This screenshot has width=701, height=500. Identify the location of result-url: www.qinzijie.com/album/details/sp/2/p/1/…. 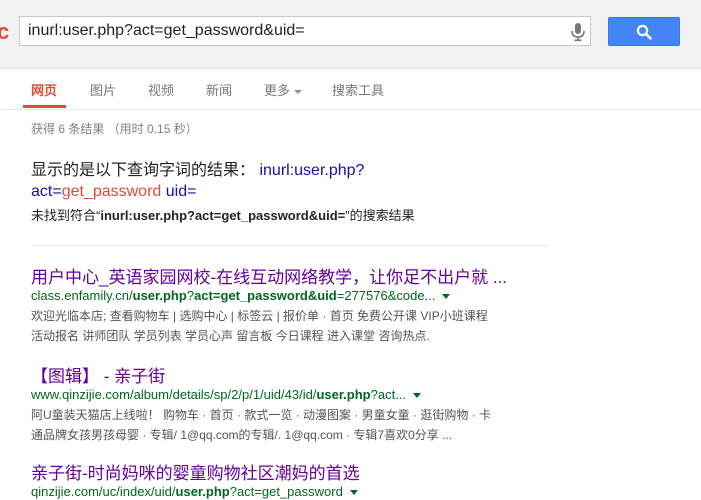
(291, 395).